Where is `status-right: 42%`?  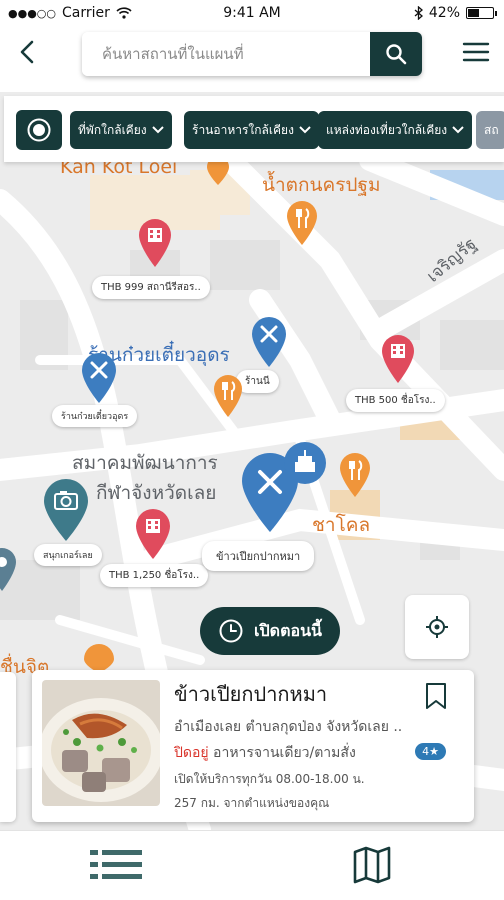
status-right: 42% is located at coordinates (455, 13).